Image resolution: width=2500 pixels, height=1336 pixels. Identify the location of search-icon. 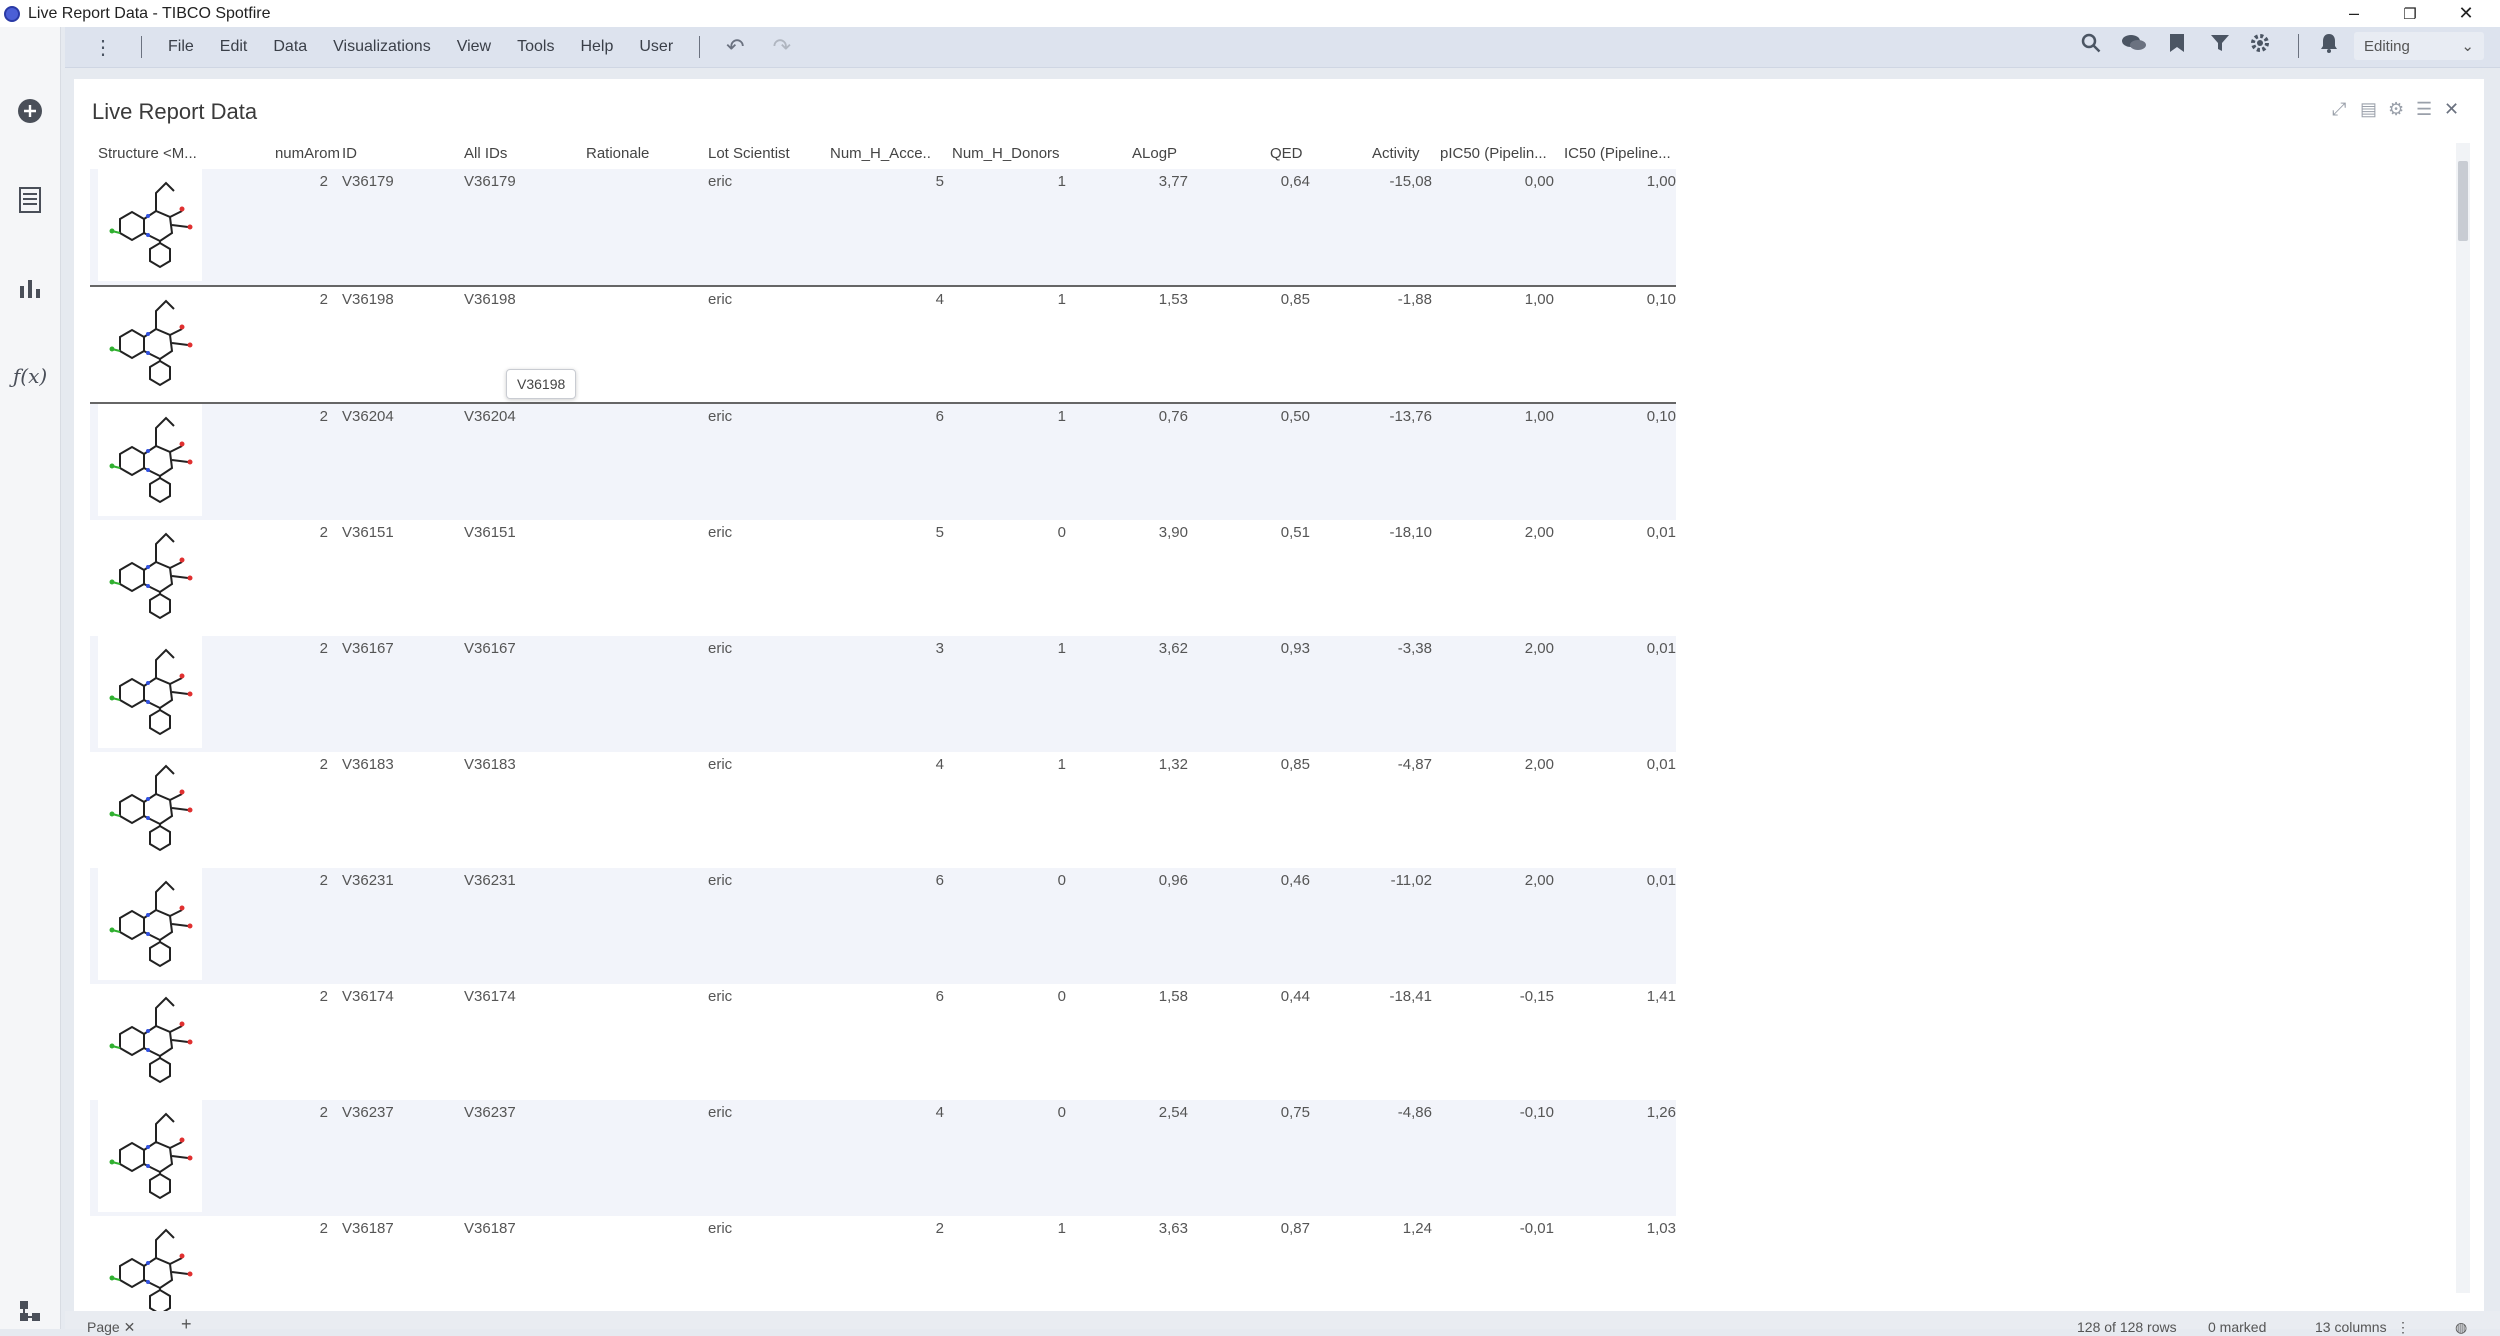
(2091, 46).